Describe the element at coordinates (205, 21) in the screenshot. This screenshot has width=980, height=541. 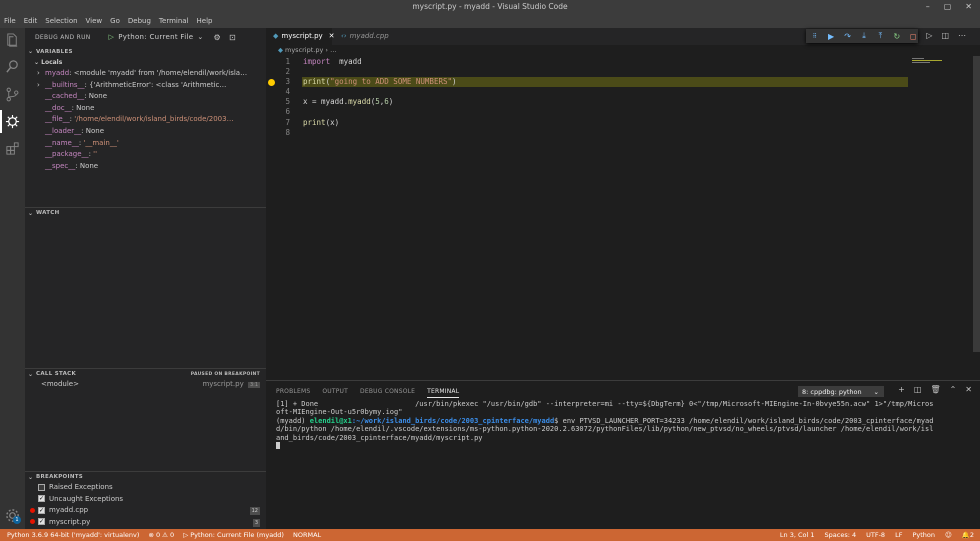
I see `menu-help: Help` at that location.